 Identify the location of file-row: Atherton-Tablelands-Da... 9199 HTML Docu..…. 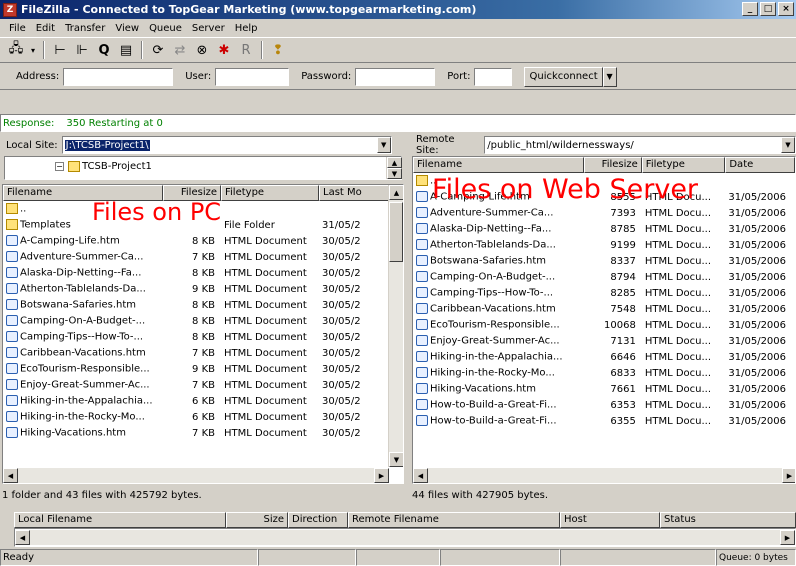
(604, 245).